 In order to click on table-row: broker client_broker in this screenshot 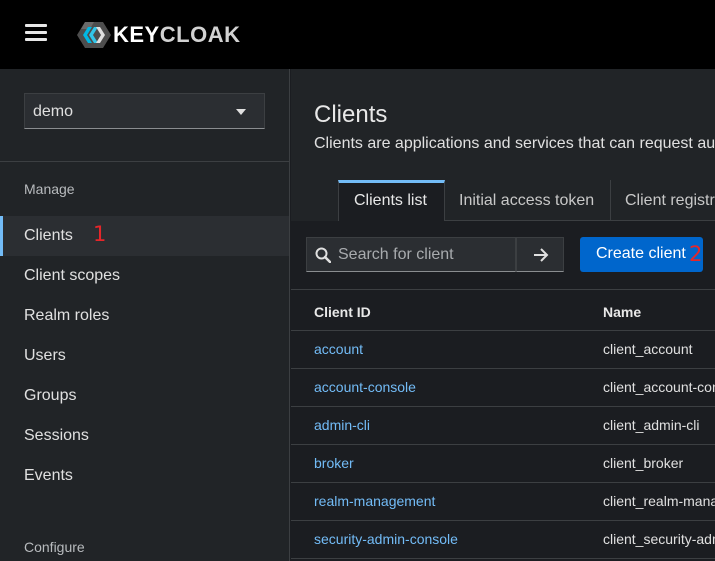, I will do `click(503, 464)`.